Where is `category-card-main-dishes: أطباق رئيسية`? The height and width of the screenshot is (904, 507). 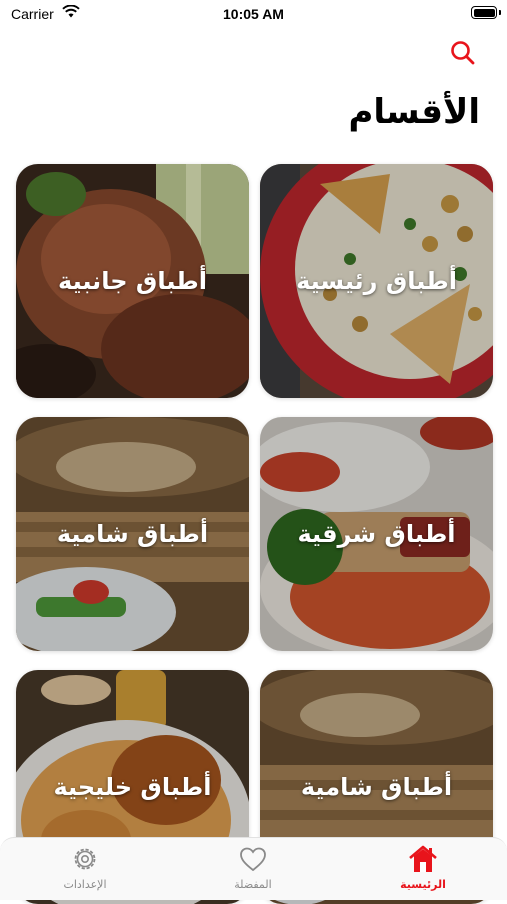
category-card-main-dishes: أطباق رئيسية is located at coordinates (376, 281).